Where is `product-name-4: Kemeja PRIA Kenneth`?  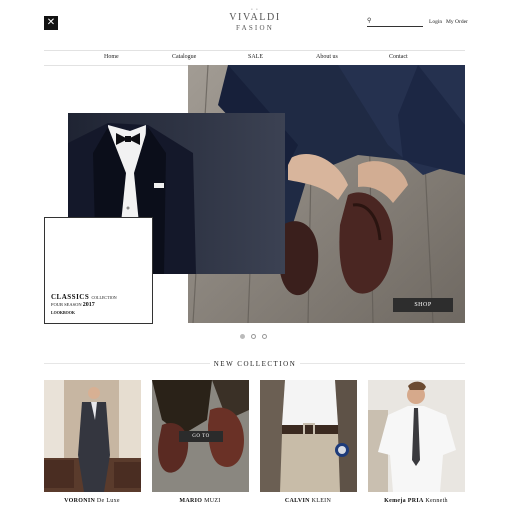 product-name-4: Kemeja PRIA Kenneth is located at coordinates (416, 501).